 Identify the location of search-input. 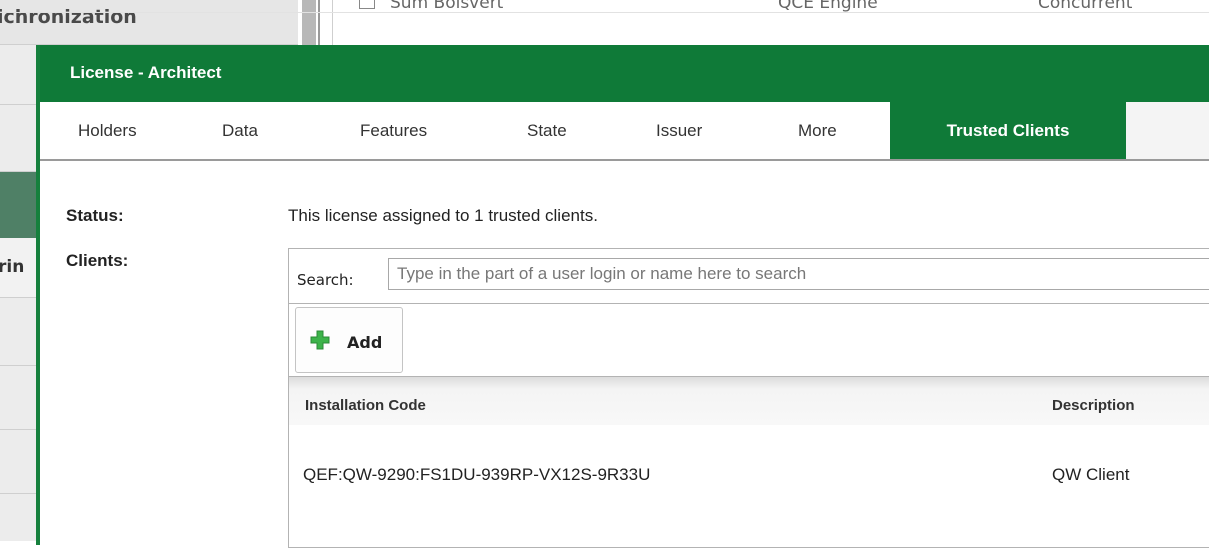
(798, 274).